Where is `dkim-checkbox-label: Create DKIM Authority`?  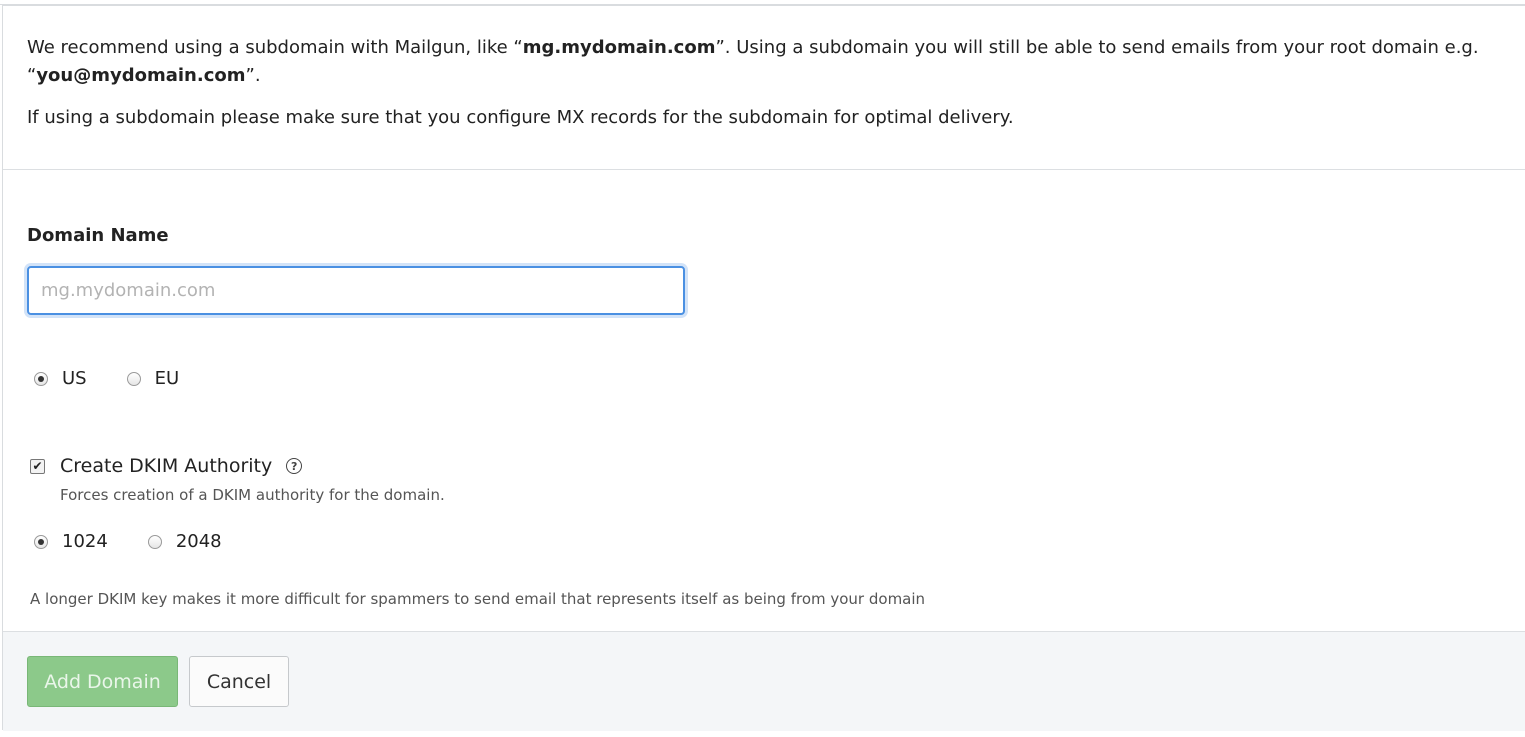
dkim-checkbox-label: Create DKIM Authority is located at coordinates (166, 466).